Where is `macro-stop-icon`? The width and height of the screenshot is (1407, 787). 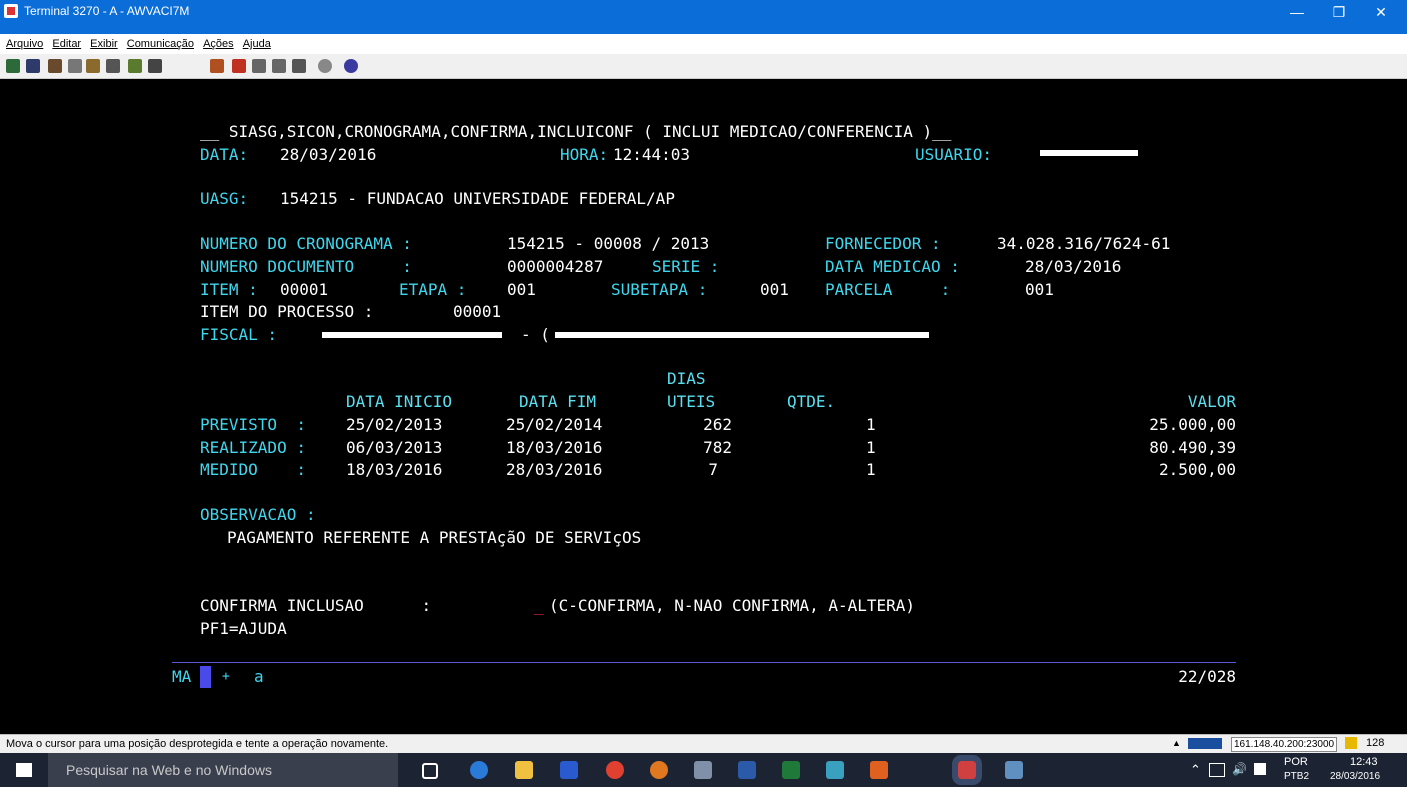 macro-stop-icon is located at coordinates (239, 66).